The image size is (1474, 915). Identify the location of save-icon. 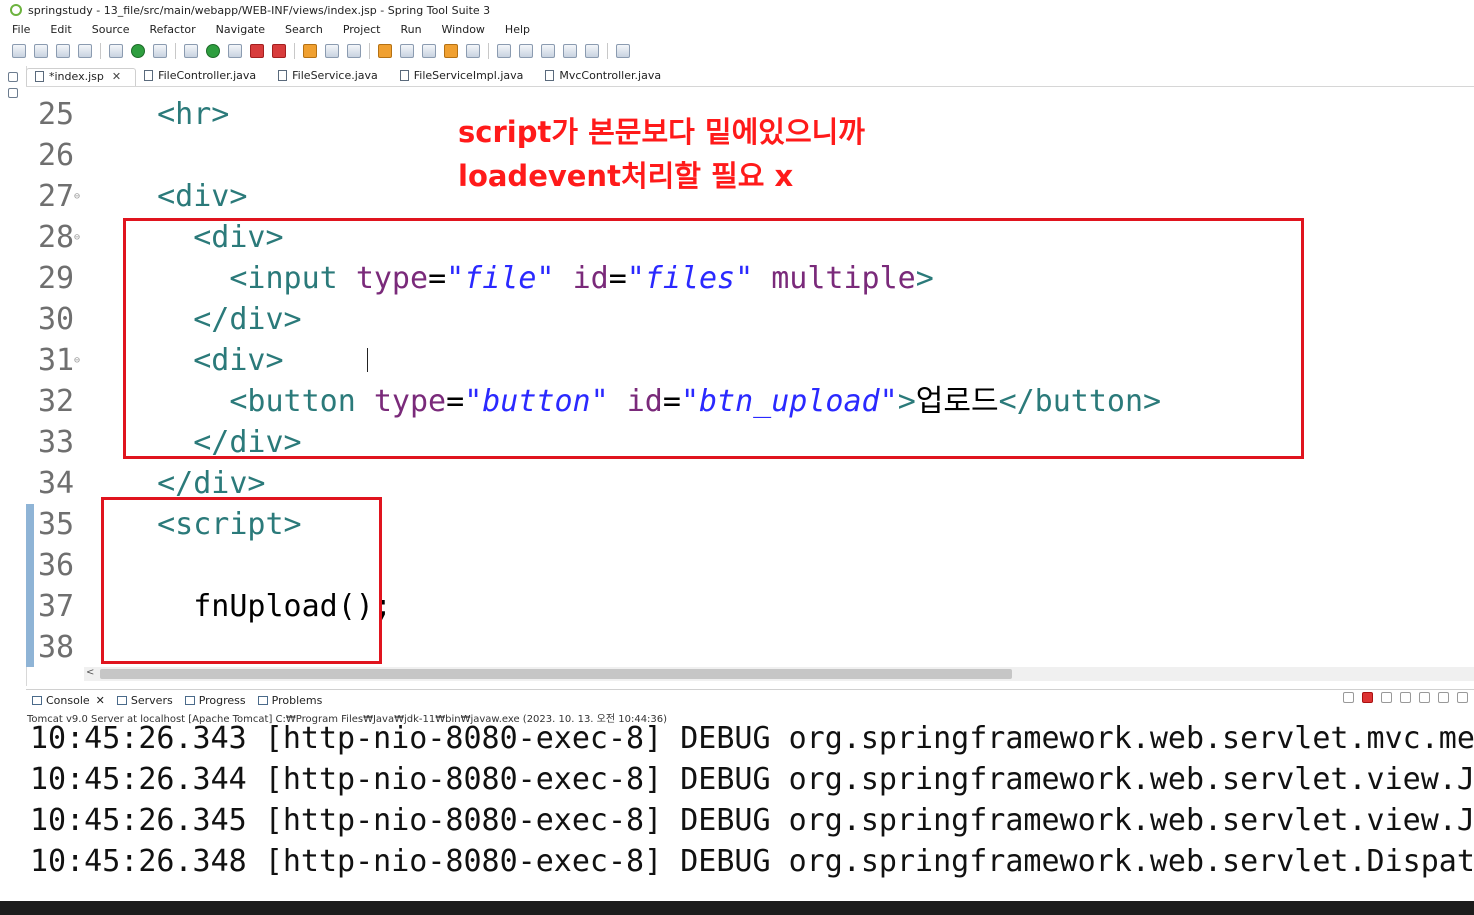
(41, 51).